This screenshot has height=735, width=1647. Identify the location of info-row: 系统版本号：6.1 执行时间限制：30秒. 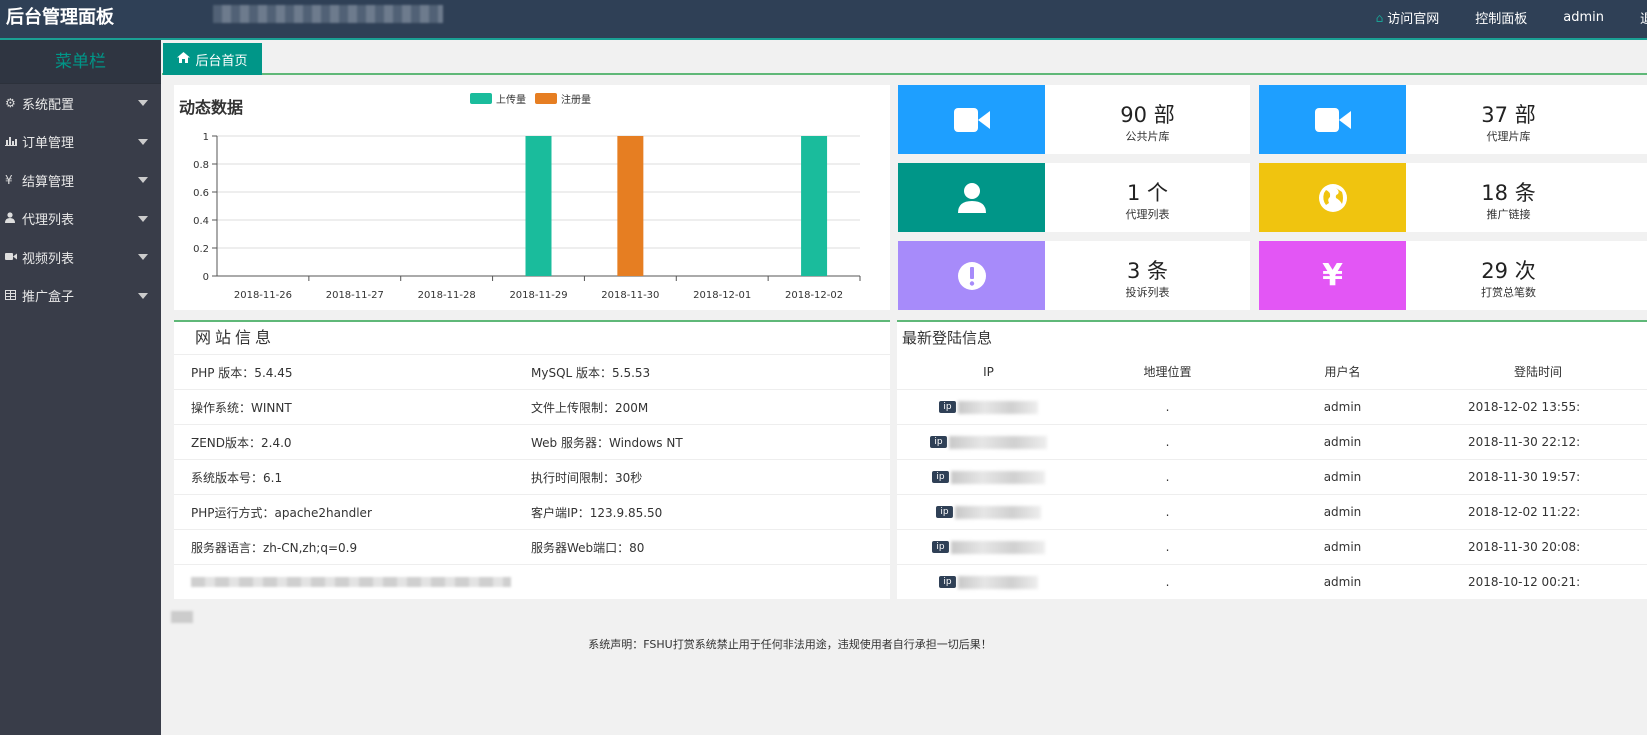
(532, 476).